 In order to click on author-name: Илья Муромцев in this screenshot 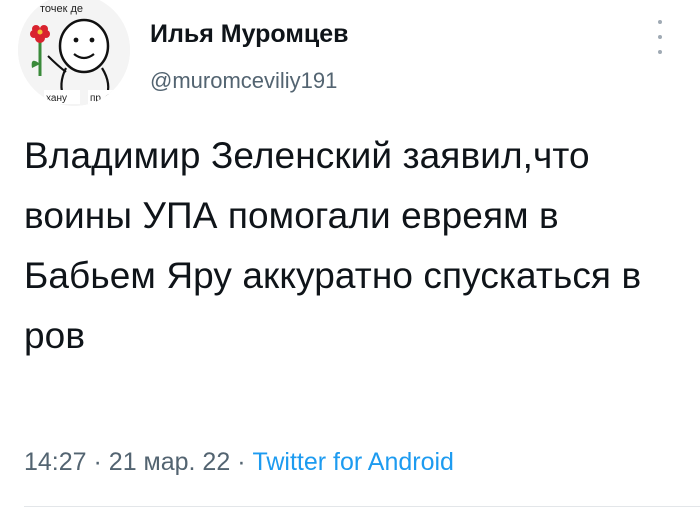, I will do `click(249, 34)`.